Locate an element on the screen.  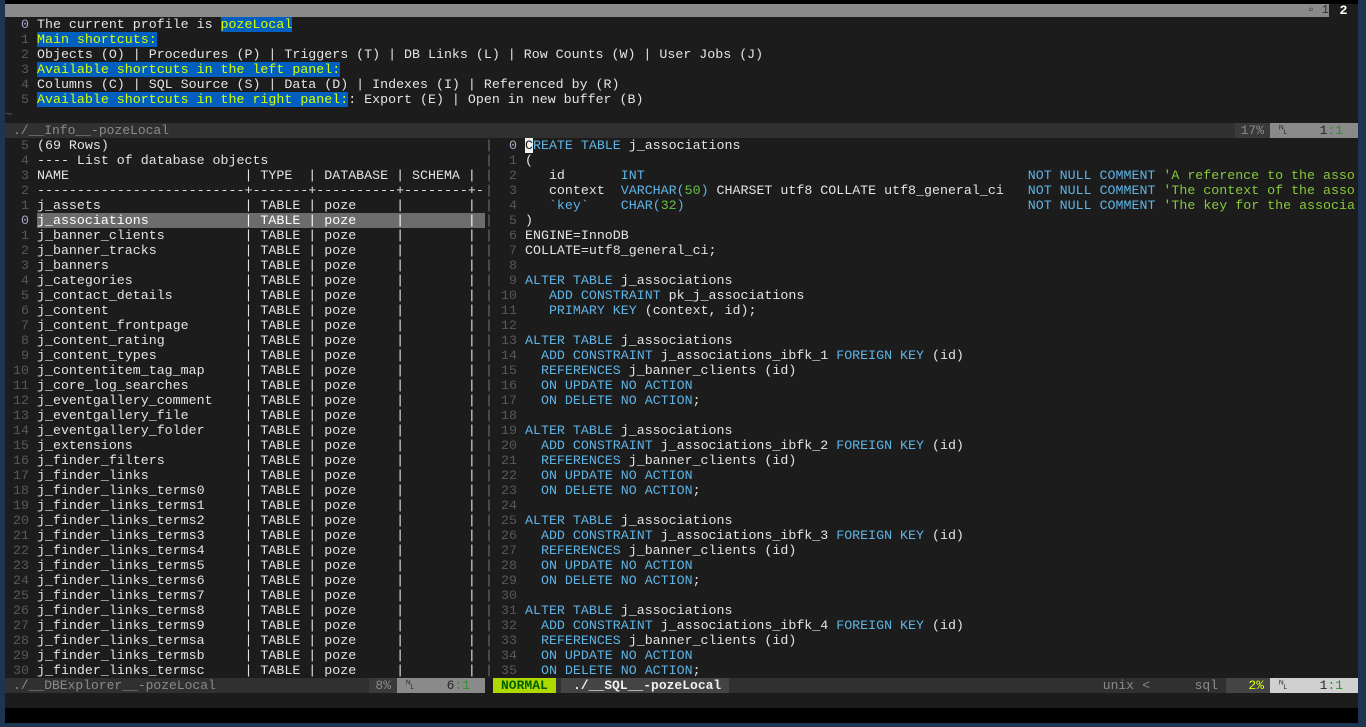
code-line: 34 ON UPDATE NO ACTION is located at coordinates (925, 655).